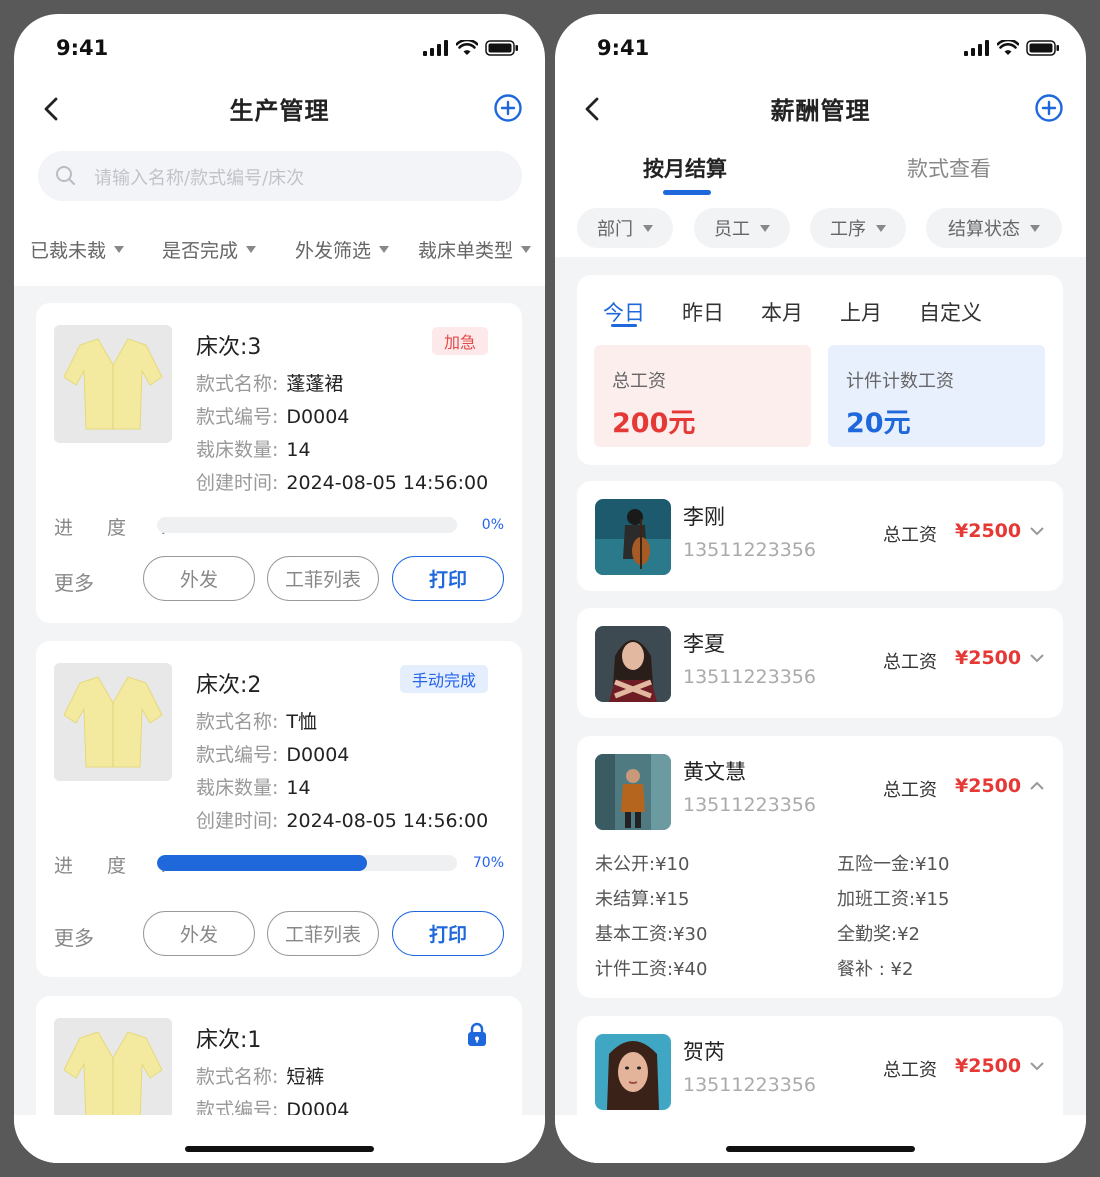  What do you see at coordinates (703, 312) in the screenshot?
I see `period-yesterday: 昨日` at bounding box center [703, 312].